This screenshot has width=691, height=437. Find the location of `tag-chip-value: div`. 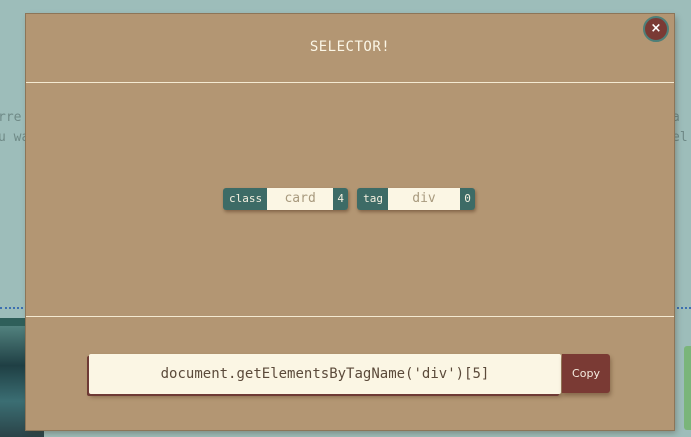

tag-chip-value: div is located at coordinates (424, 199).